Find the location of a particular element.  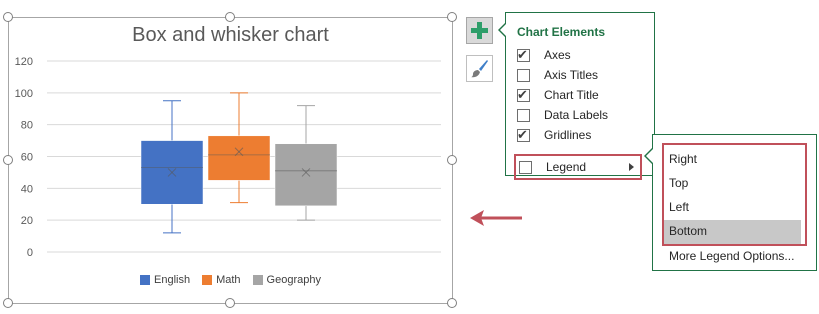

paintbrush-icon is located at coordinates (479, 69).